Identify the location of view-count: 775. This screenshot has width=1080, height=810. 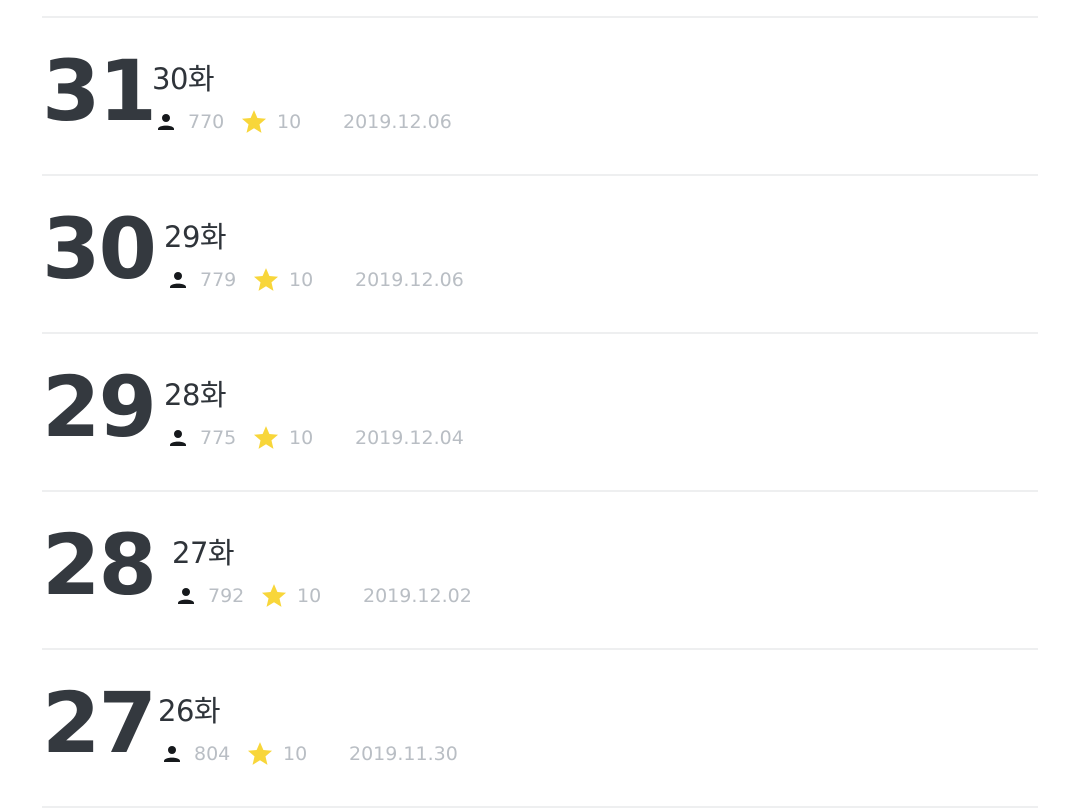
(218, 438).